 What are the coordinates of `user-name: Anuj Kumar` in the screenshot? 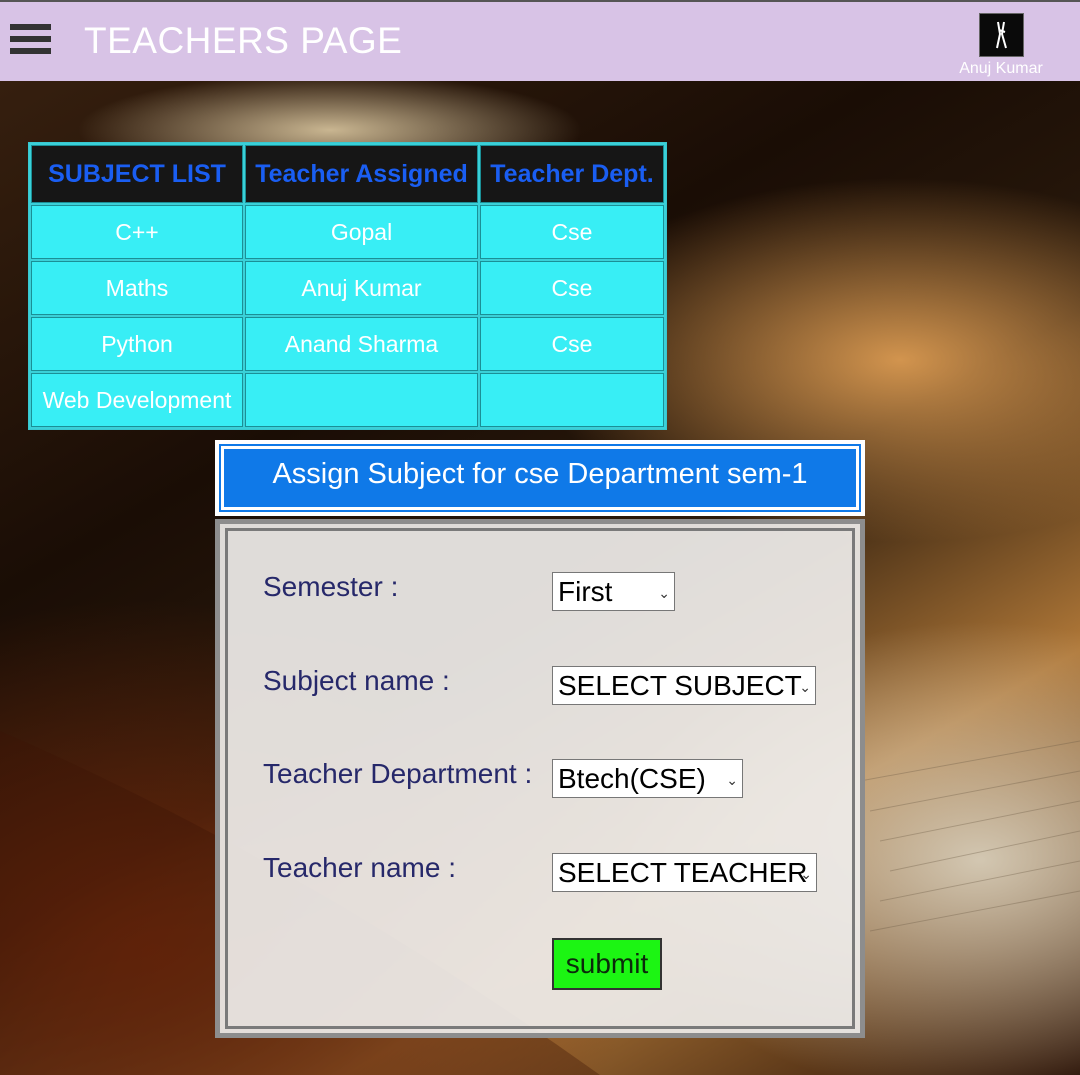 It's located at (1001, 68).